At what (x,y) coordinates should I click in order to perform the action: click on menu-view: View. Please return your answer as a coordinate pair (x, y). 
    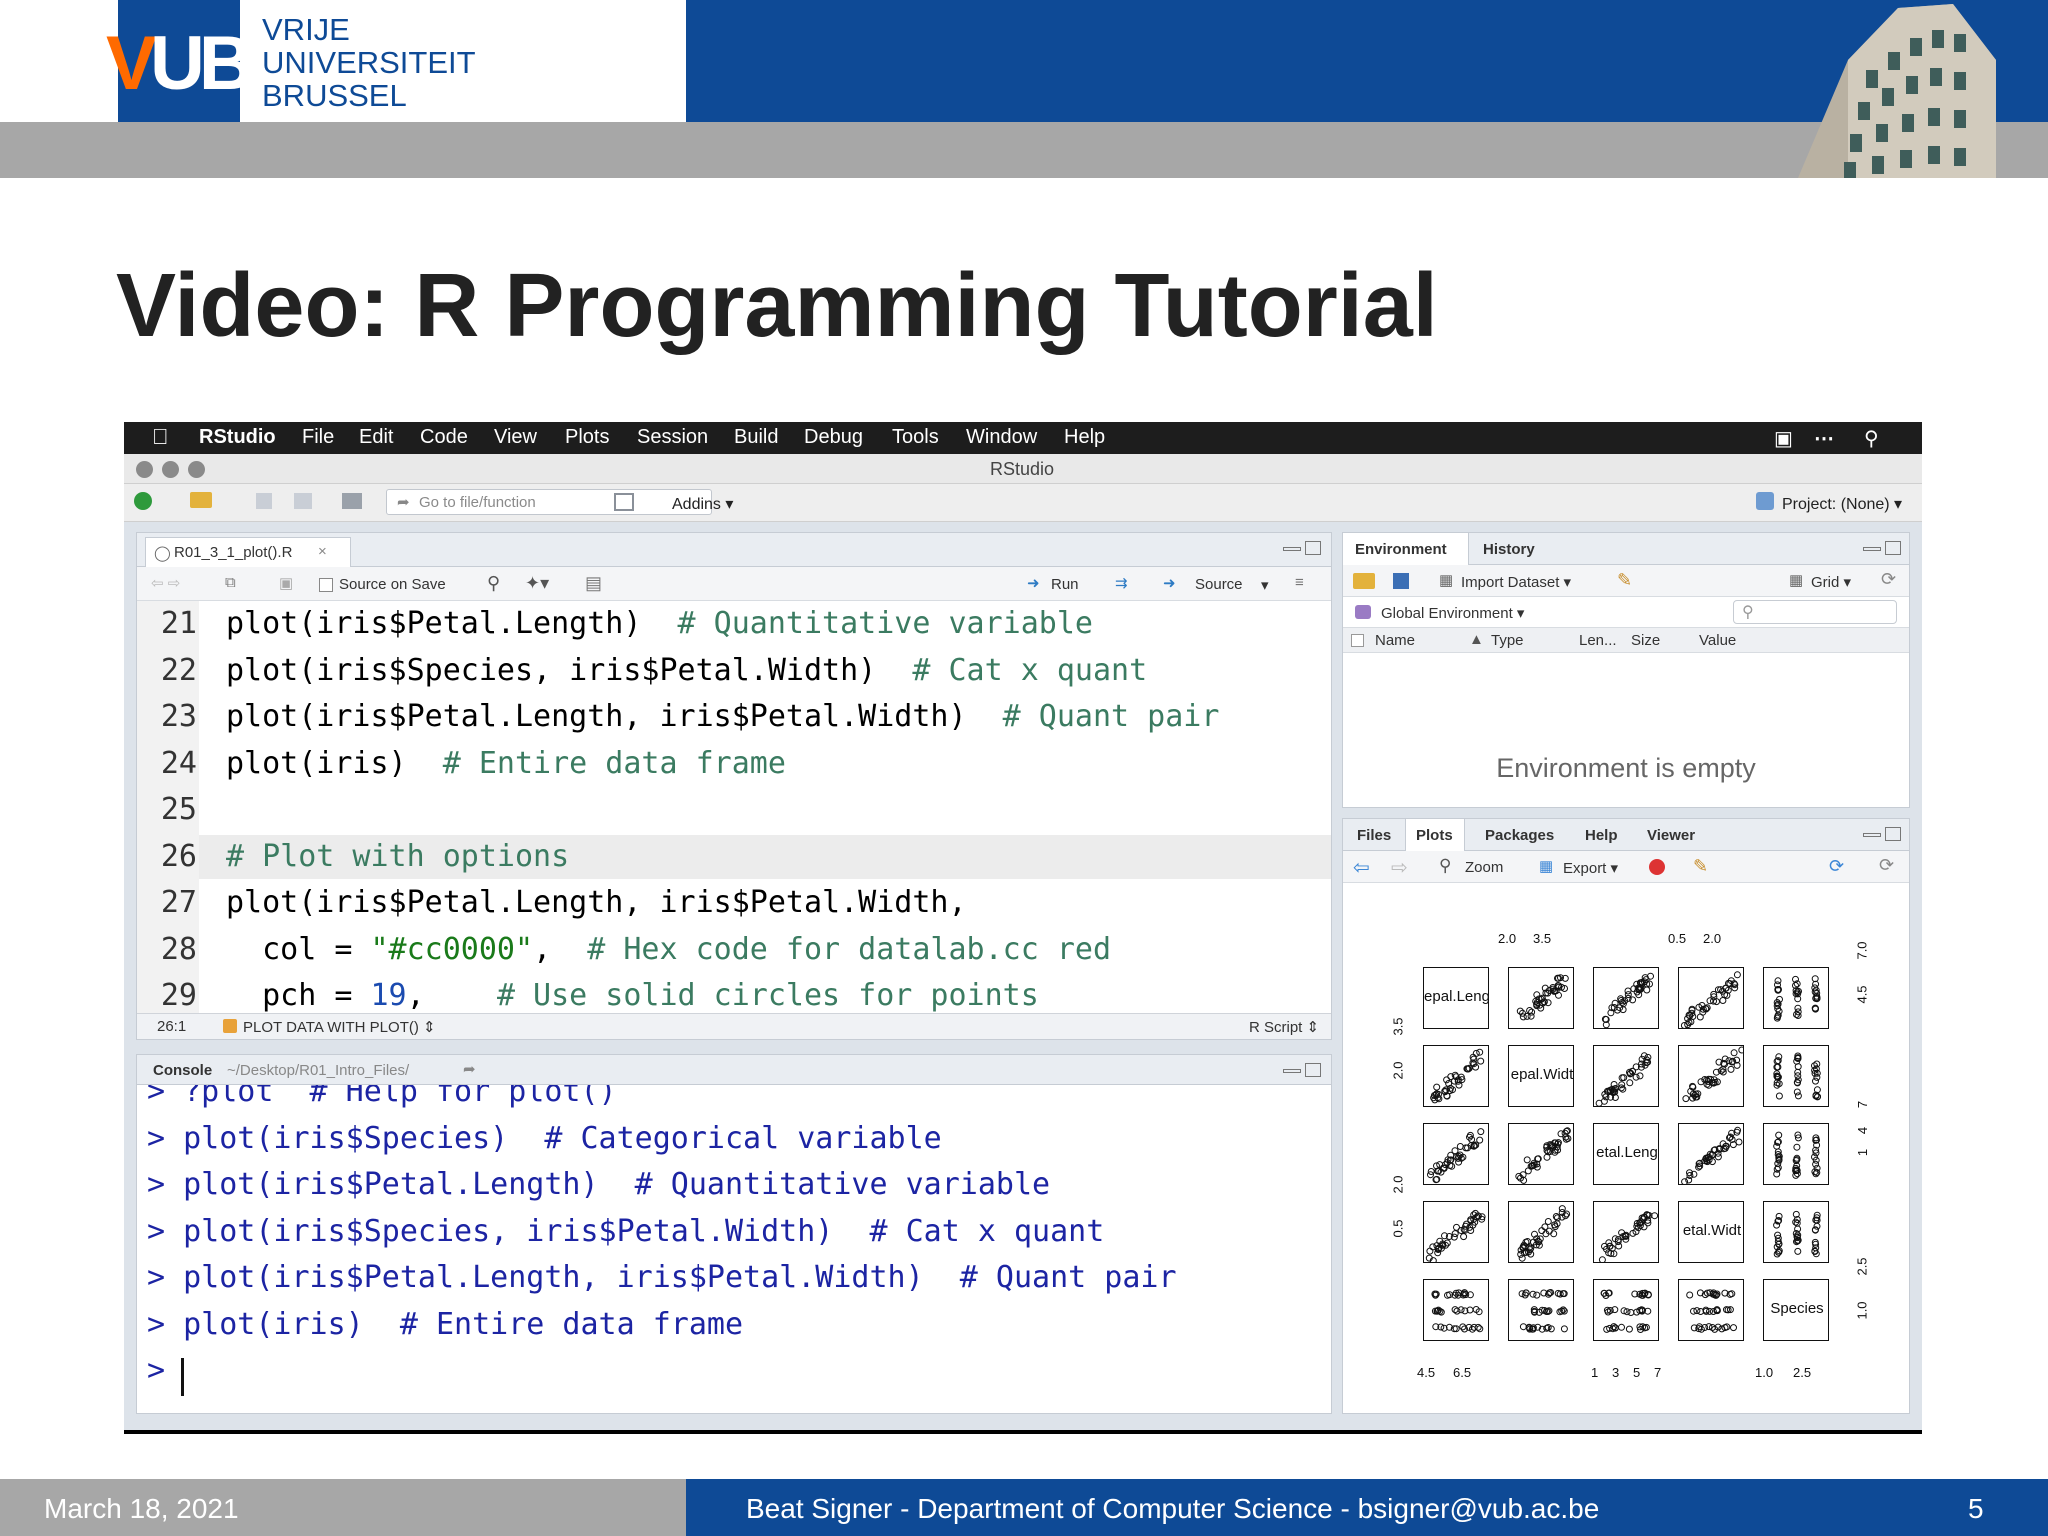
    Looking at the image, I should click on (515, 437).